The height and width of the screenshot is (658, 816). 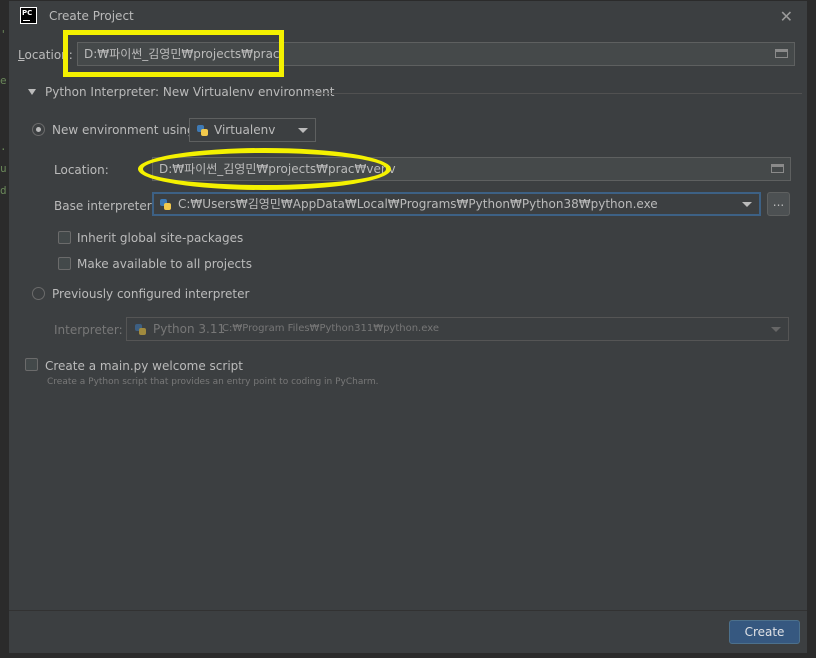 I want to click on make-available-checkbox, so click(x=64, y=263).